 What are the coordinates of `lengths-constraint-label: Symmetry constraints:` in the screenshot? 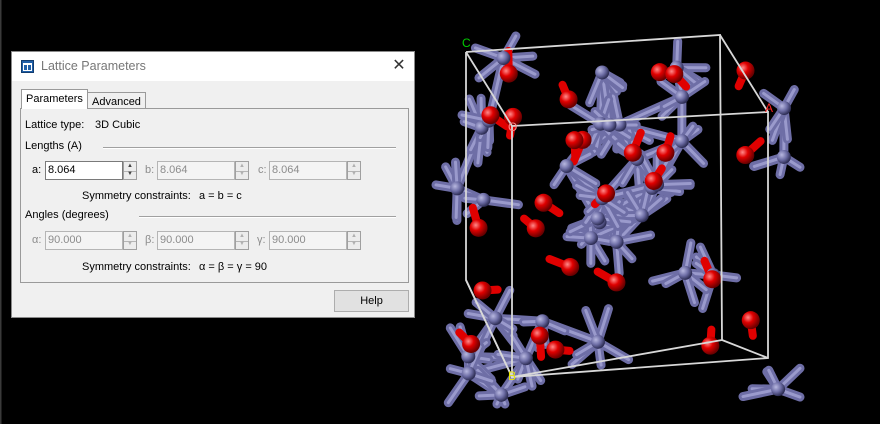 It's located at (136, 196).